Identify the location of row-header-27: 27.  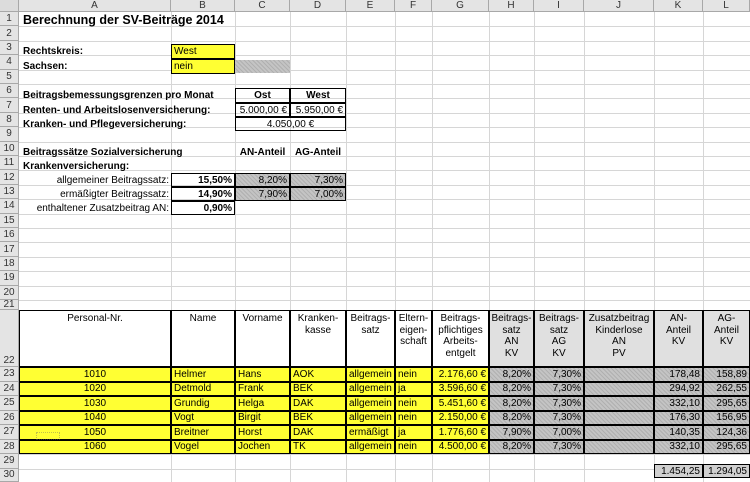
(9, 432).